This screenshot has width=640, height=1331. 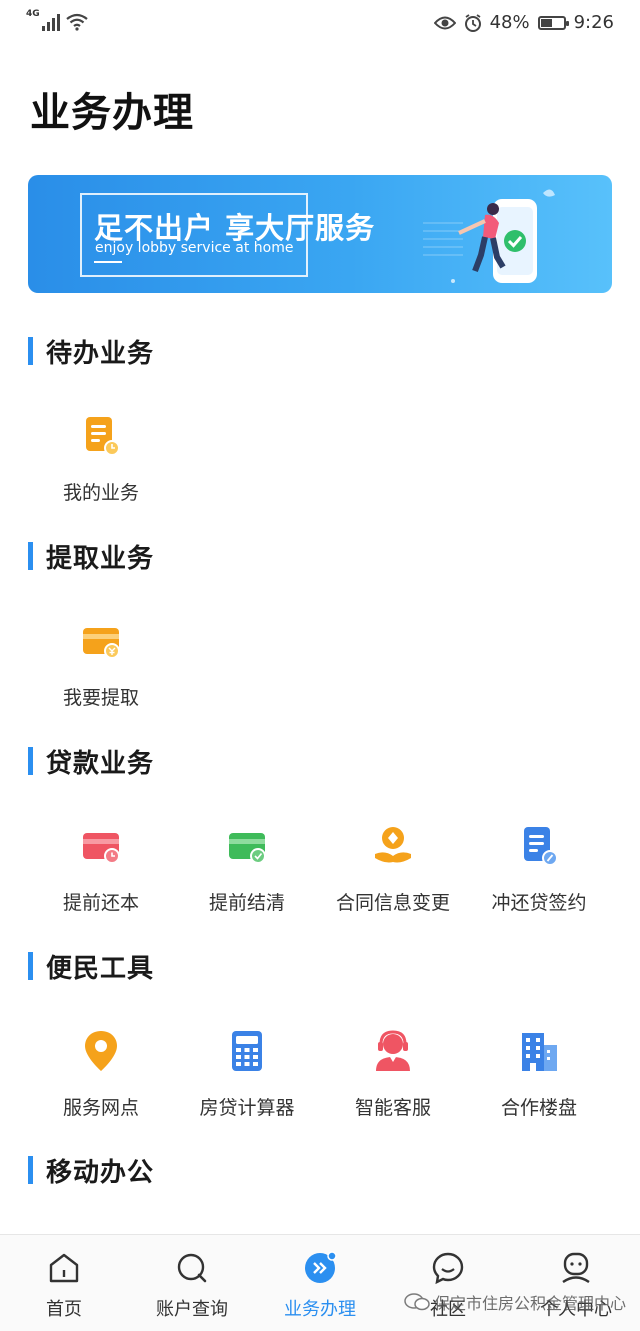 What do you see at coordinates (101, 1078) in the screenshot?
I see `grid-item-service-outlets: 服务网点` at bounding box center [101, 1078].